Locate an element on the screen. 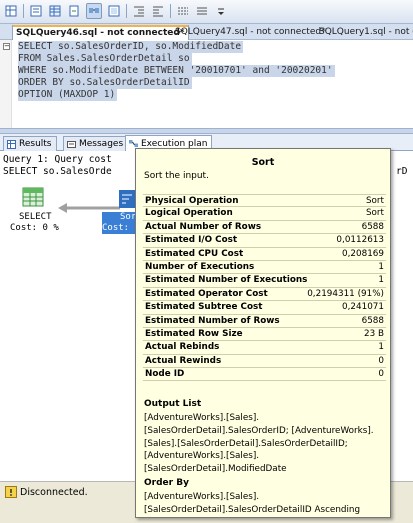 The image size is (413, 523). editor-gutter: − is located at coordinates (6, 84).